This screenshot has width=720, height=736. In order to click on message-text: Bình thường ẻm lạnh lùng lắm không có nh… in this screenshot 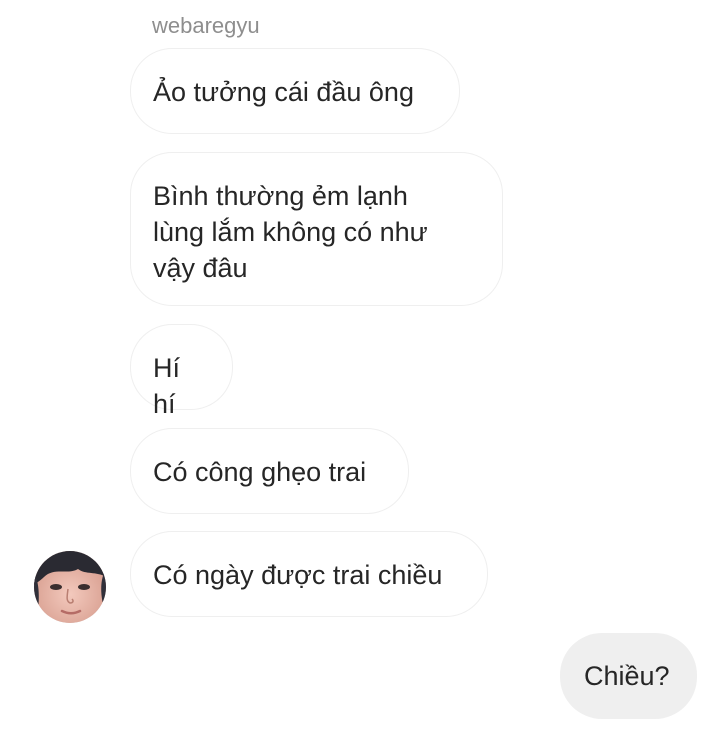, I will do `click(290, 232)`.